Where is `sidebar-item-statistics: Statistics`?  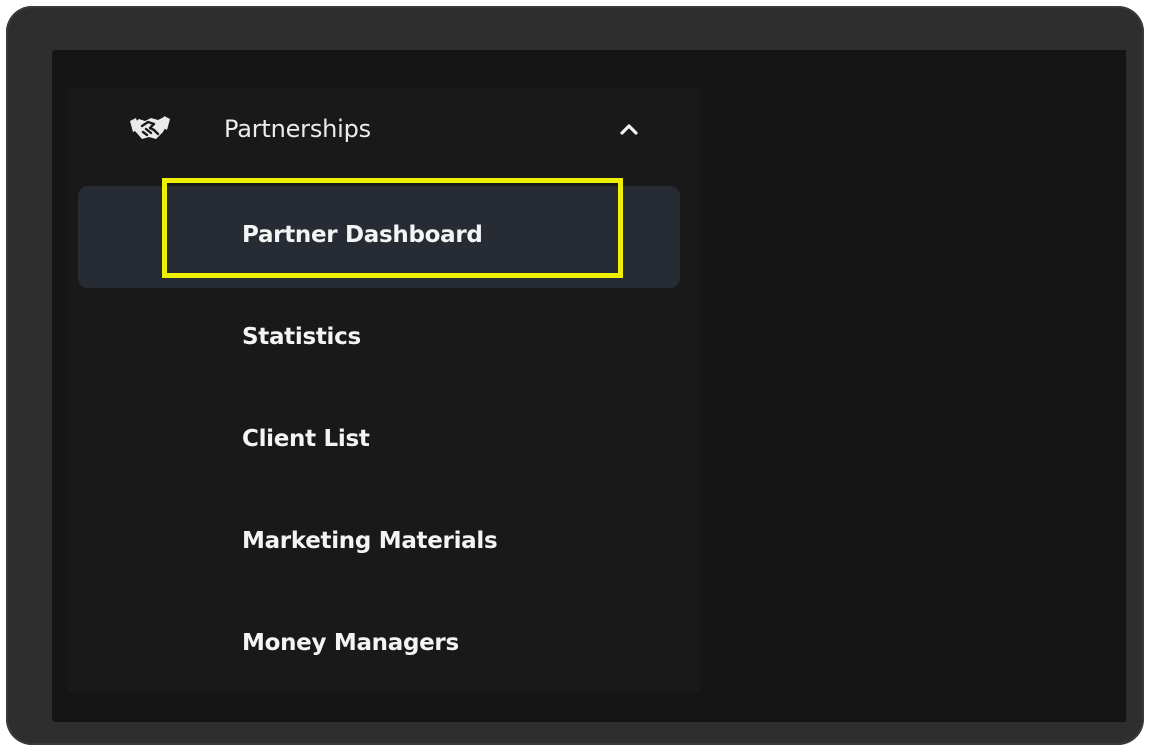 sidebar-item-statistics: Statistics is located at coordinates (379, 339).